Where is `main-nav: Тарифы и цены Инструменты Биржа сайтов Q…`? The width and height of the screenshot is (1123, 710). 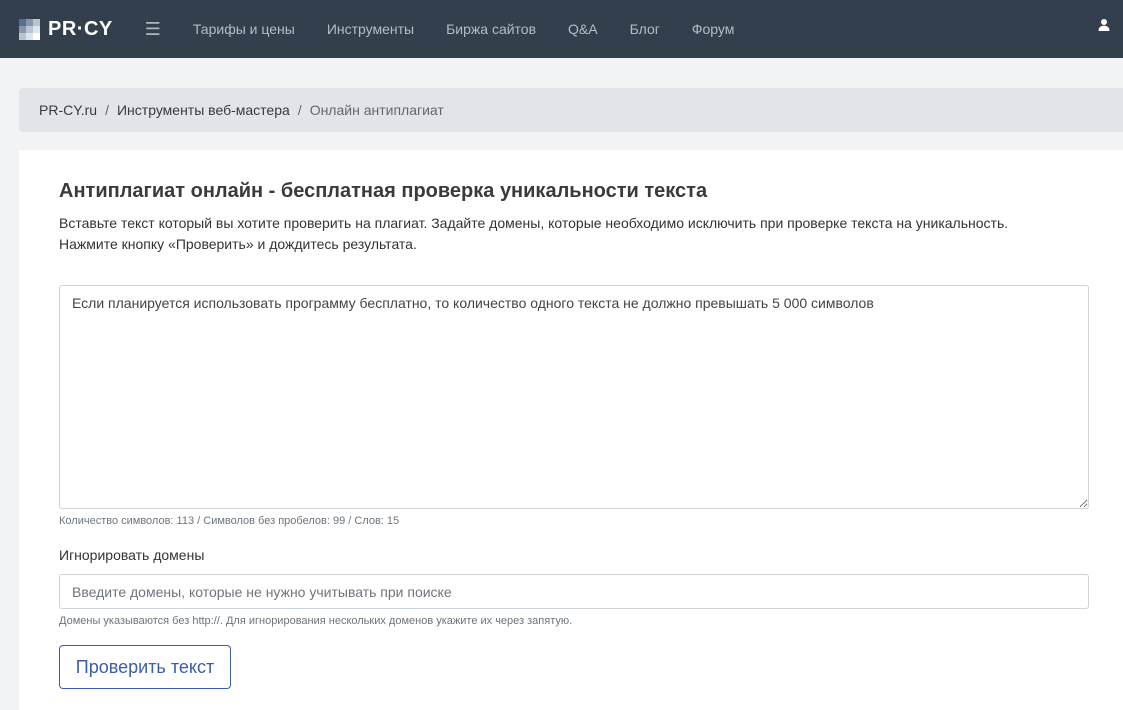
main-nav: Тарифы и цены Инструменты Биржа сайтов Q… is located at coordinates (480, 29).